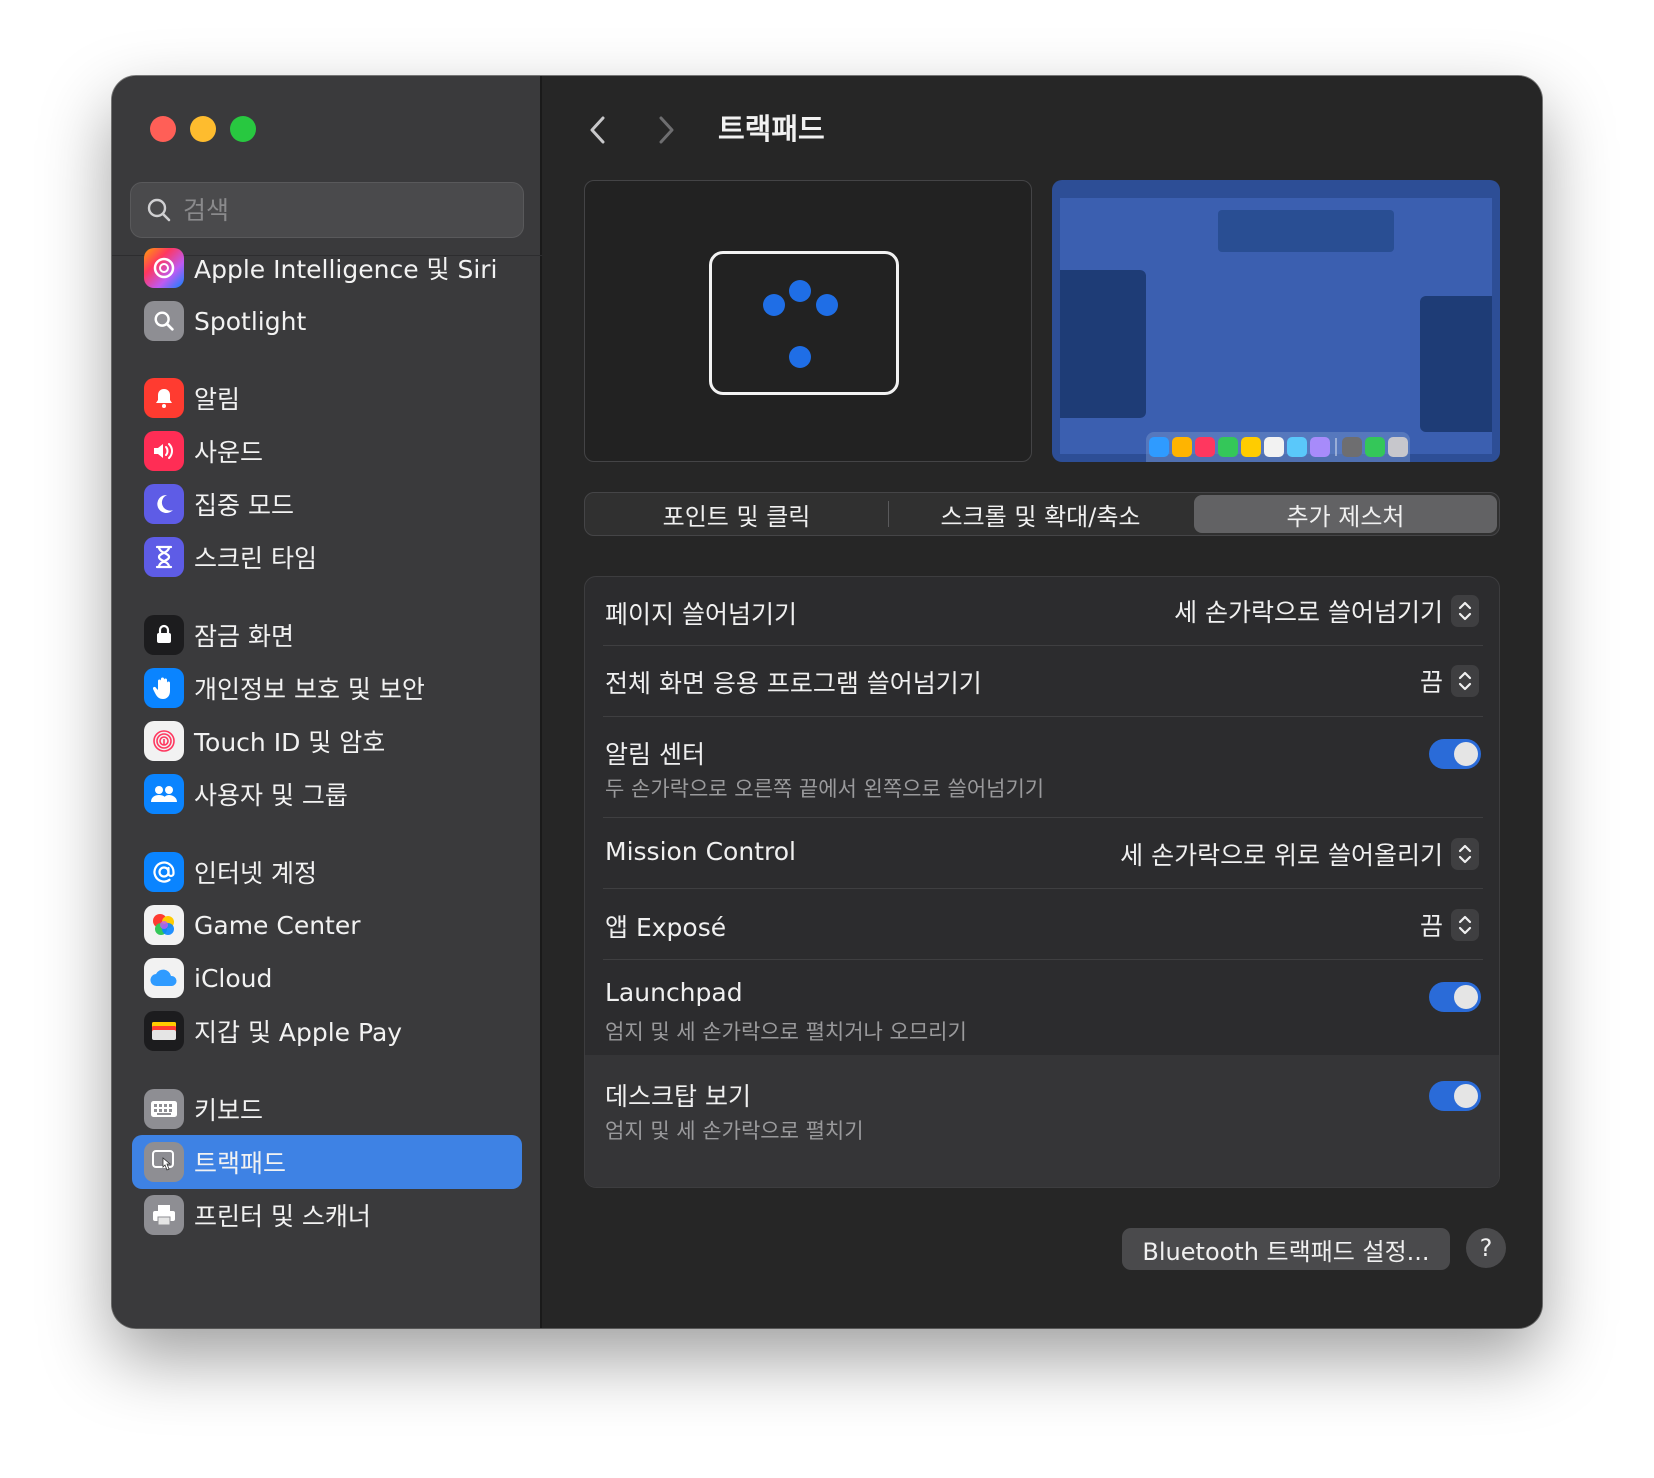 This screenshot has height=1478, width=1654. What do you see at coordinates (353, 210) in the screenshot?
I see `search-input` at bounding box center [353, 210].